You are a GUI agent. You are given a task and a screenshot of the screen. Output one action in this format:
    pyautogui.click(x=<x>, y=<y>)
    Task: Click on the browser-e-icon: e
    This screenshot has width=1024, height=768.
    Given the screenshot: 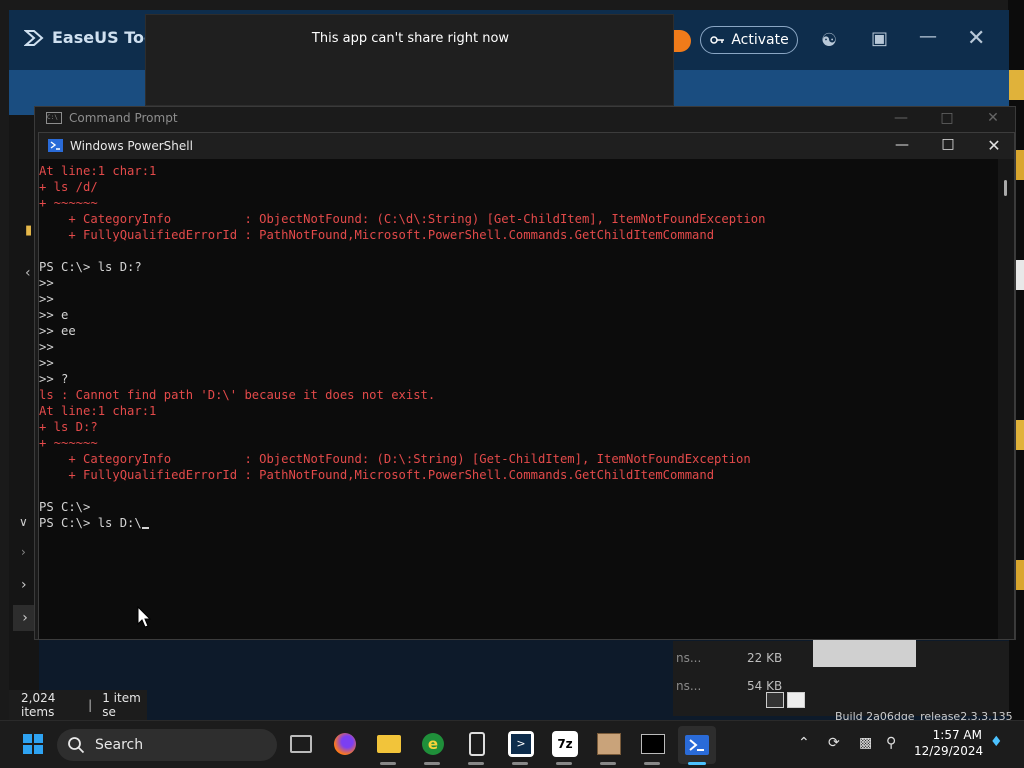 What is the action you would take?
    pyautogui.click(x=433, y=744)
    